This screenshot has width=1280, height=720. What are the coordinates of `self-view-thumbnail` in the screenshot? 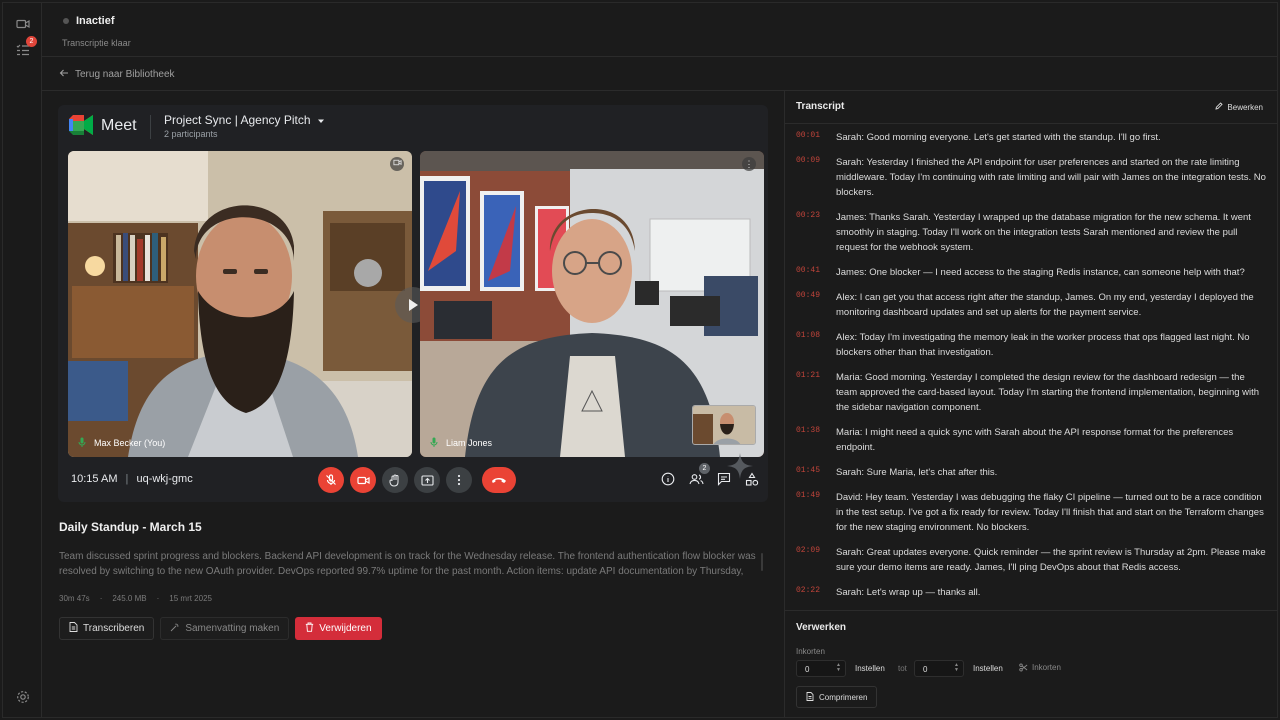 It's located at (724, 425).